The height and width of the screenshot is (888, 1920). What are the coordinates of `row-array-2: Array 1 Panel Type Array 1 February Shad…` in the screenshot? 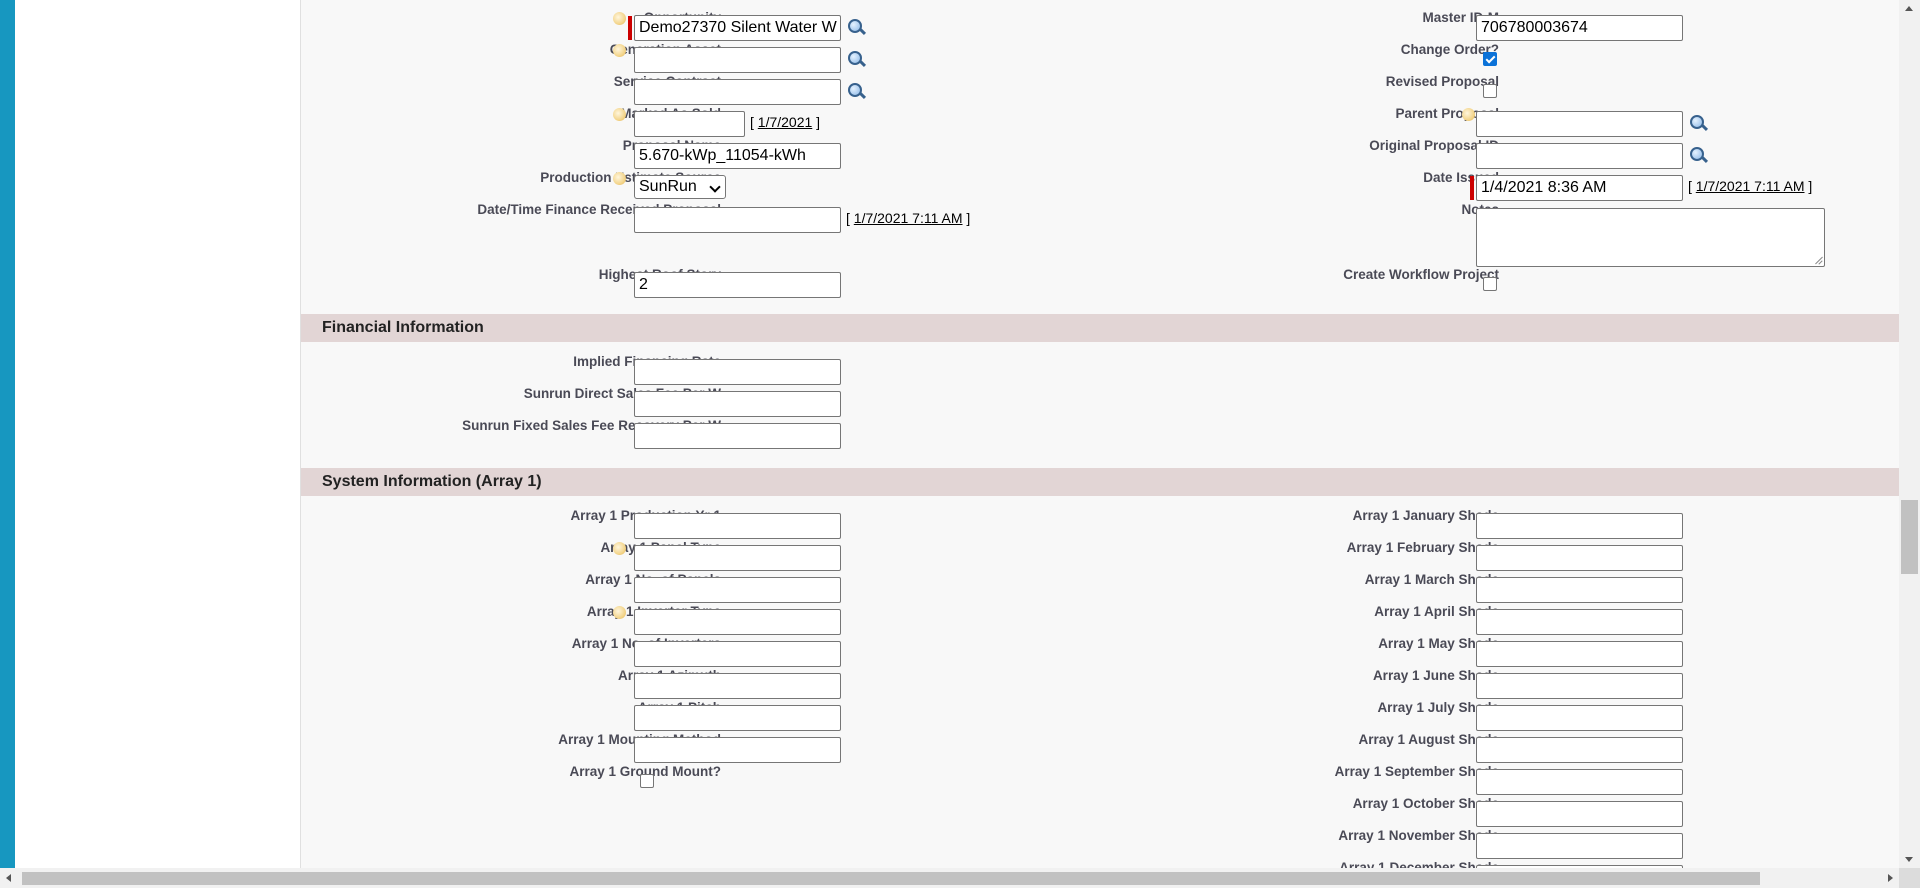 It's located at (1100, 554).